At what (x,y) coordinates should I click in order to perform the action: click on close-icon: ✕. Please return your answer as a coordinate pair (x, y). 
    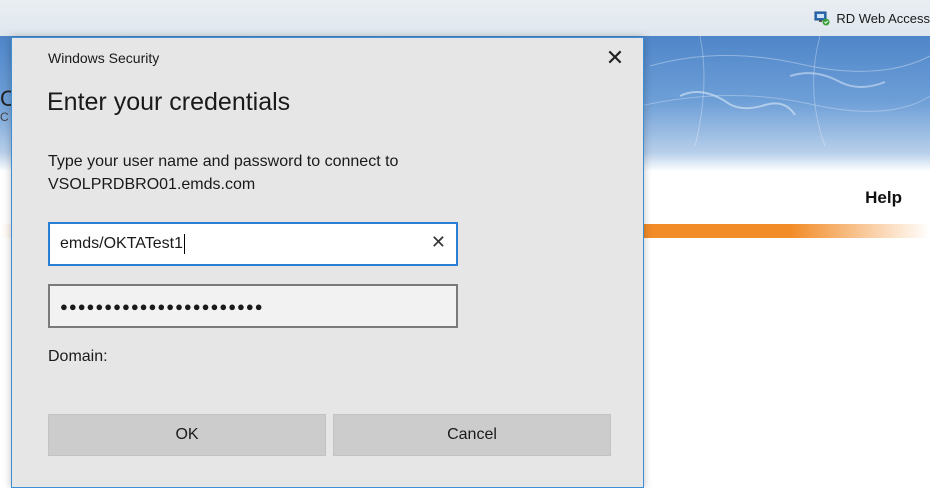
    Looking at the image, I should click on (615, 57).